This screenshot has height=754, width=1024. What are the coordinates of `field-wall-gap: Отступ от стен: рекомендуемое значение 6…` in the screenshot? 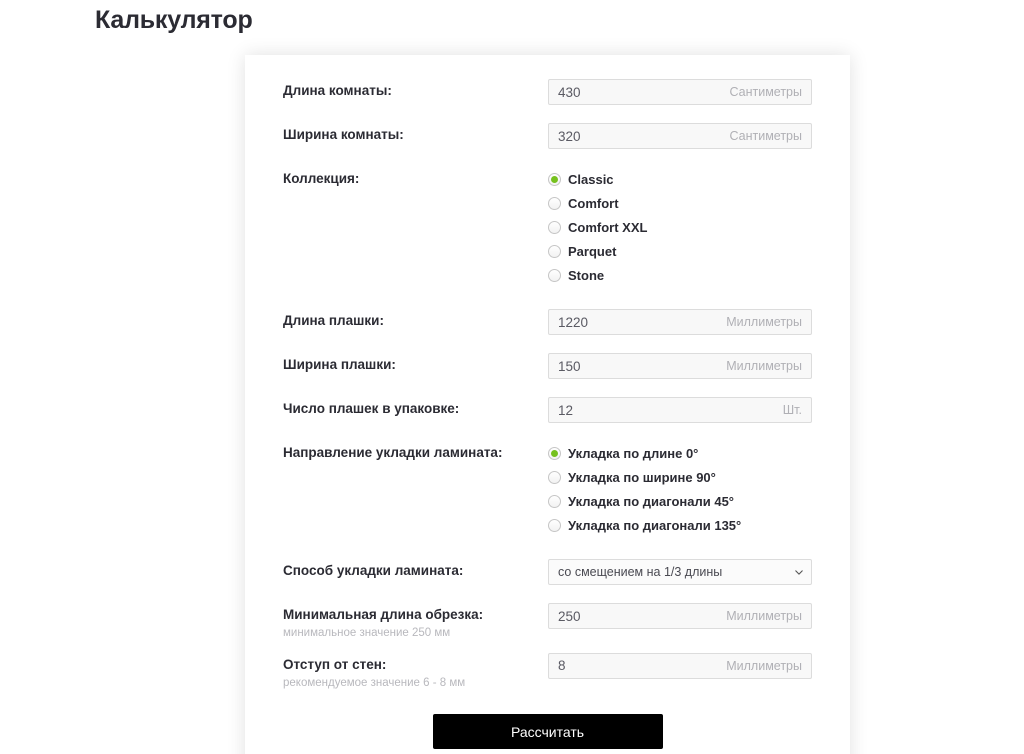 It's located at (547, 671).